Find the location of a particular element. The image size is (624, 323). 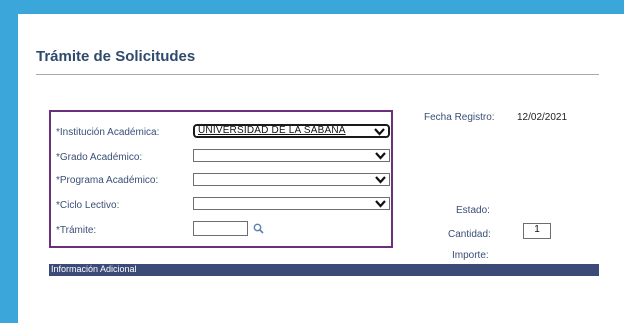

tramite-label: *Trámite: is located at coordinates (76, 230).